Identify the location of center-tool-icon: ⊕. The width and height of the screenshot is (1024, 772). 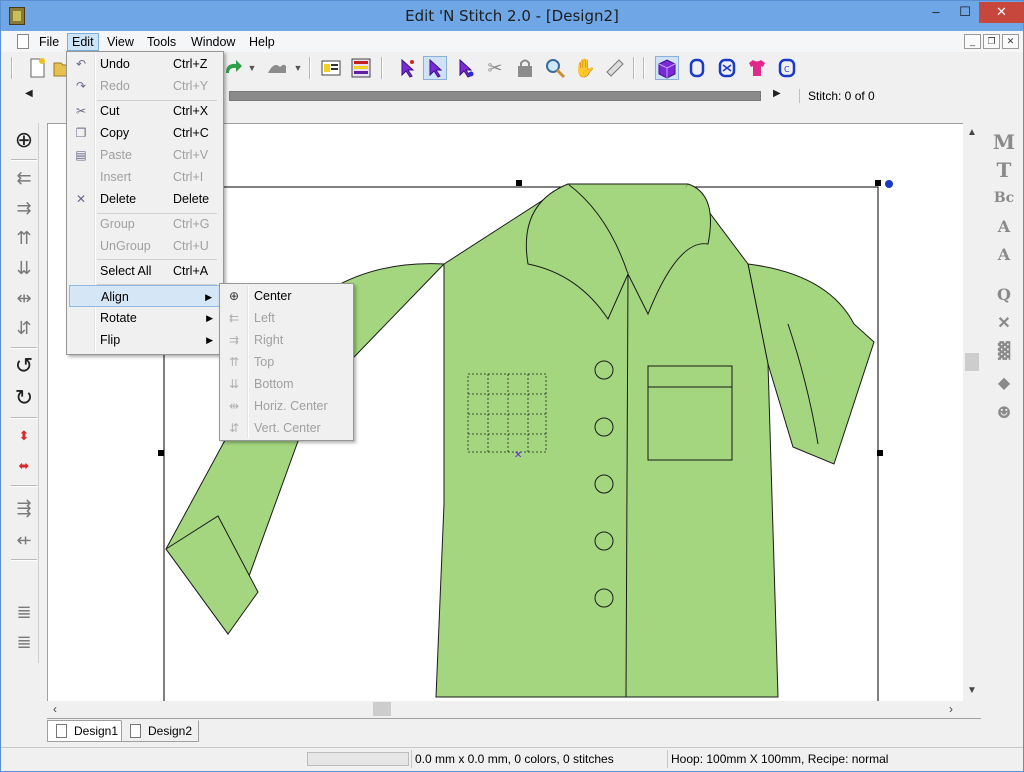
(24, 140).